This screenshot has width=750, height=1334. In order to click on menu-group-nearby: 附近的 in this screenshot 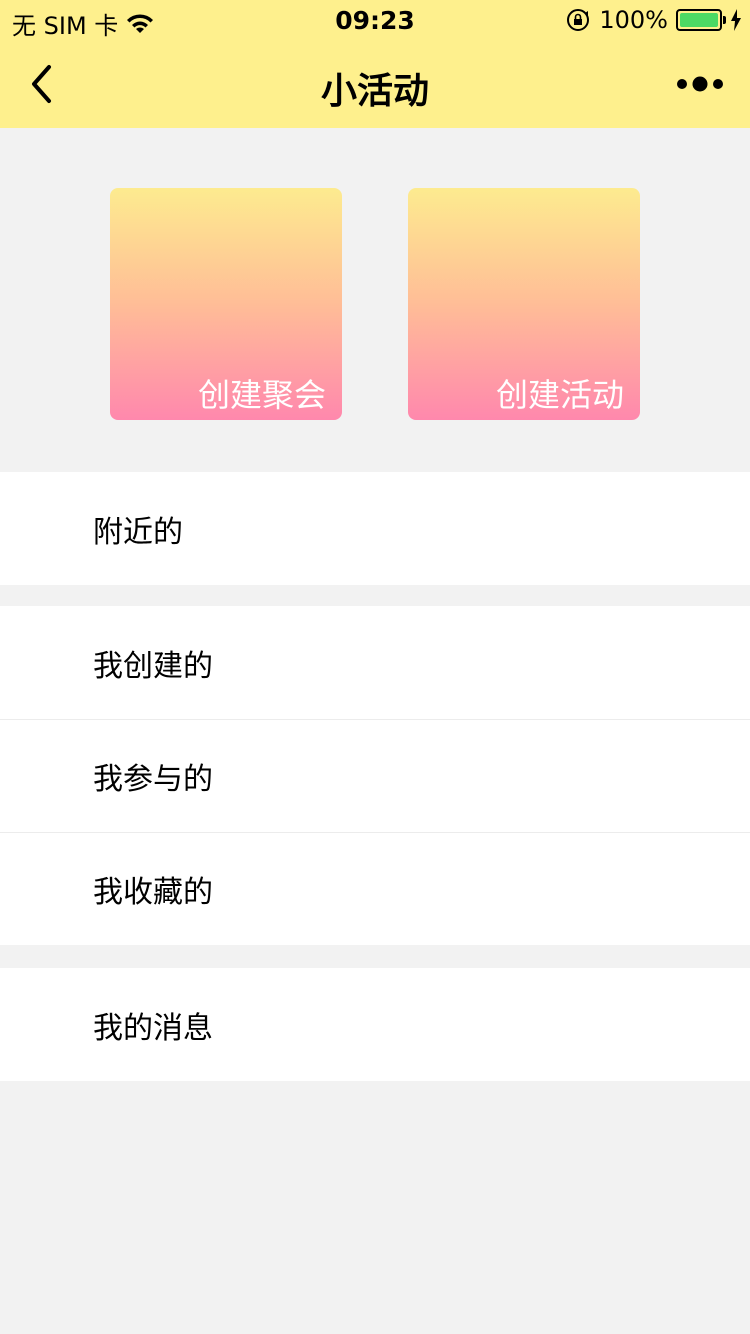, I will do `click(375, 528)`.